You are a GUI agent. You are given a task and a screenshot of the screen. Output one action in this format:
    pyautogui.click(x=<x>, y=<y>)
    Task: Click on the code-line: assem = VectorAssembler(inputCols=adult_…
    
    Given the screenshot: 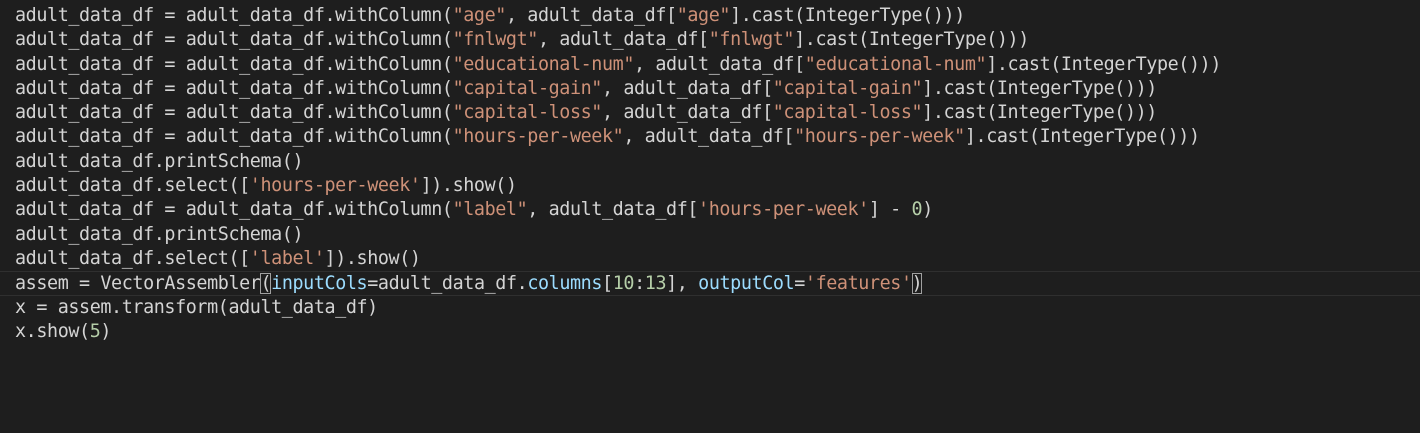 What is the action you would take?
    pyautogui.click(x=710, y=283)
    